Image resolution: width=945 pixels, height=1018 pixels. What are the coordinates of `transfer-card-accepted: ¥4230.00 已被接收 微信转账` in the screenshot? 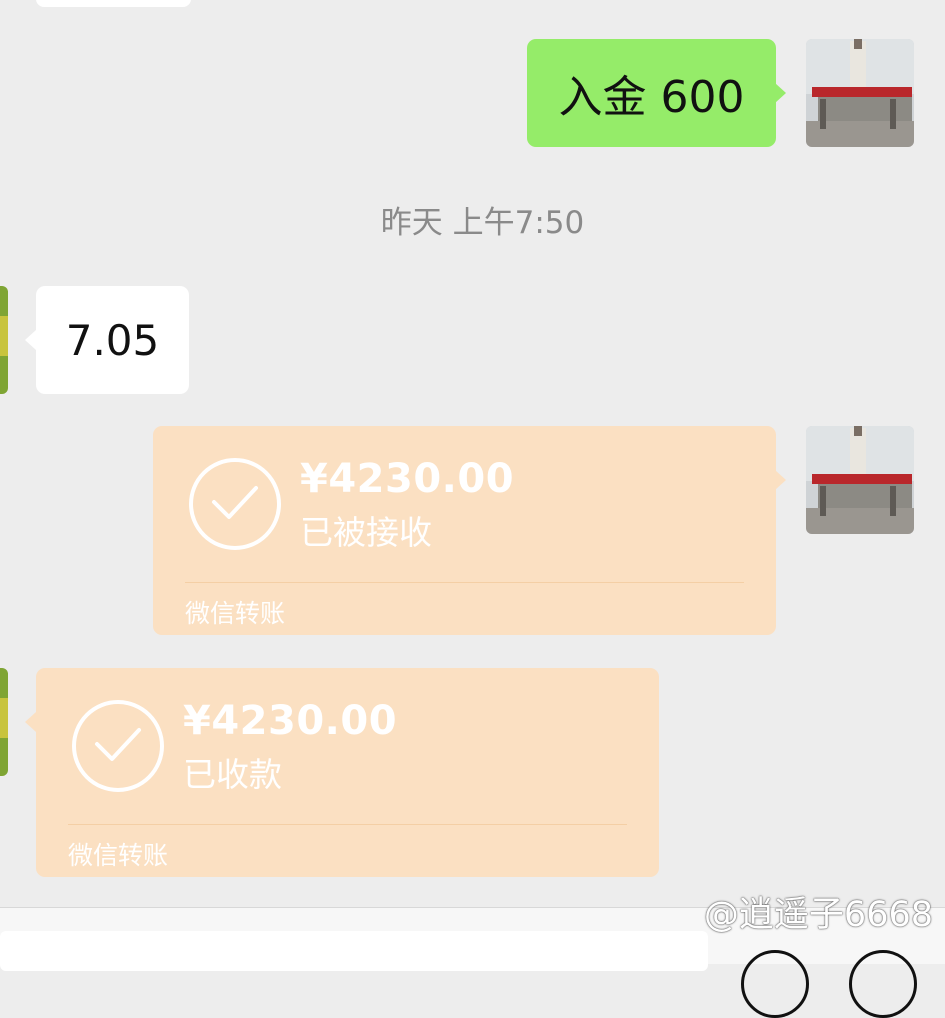 It's located at (469, 530).